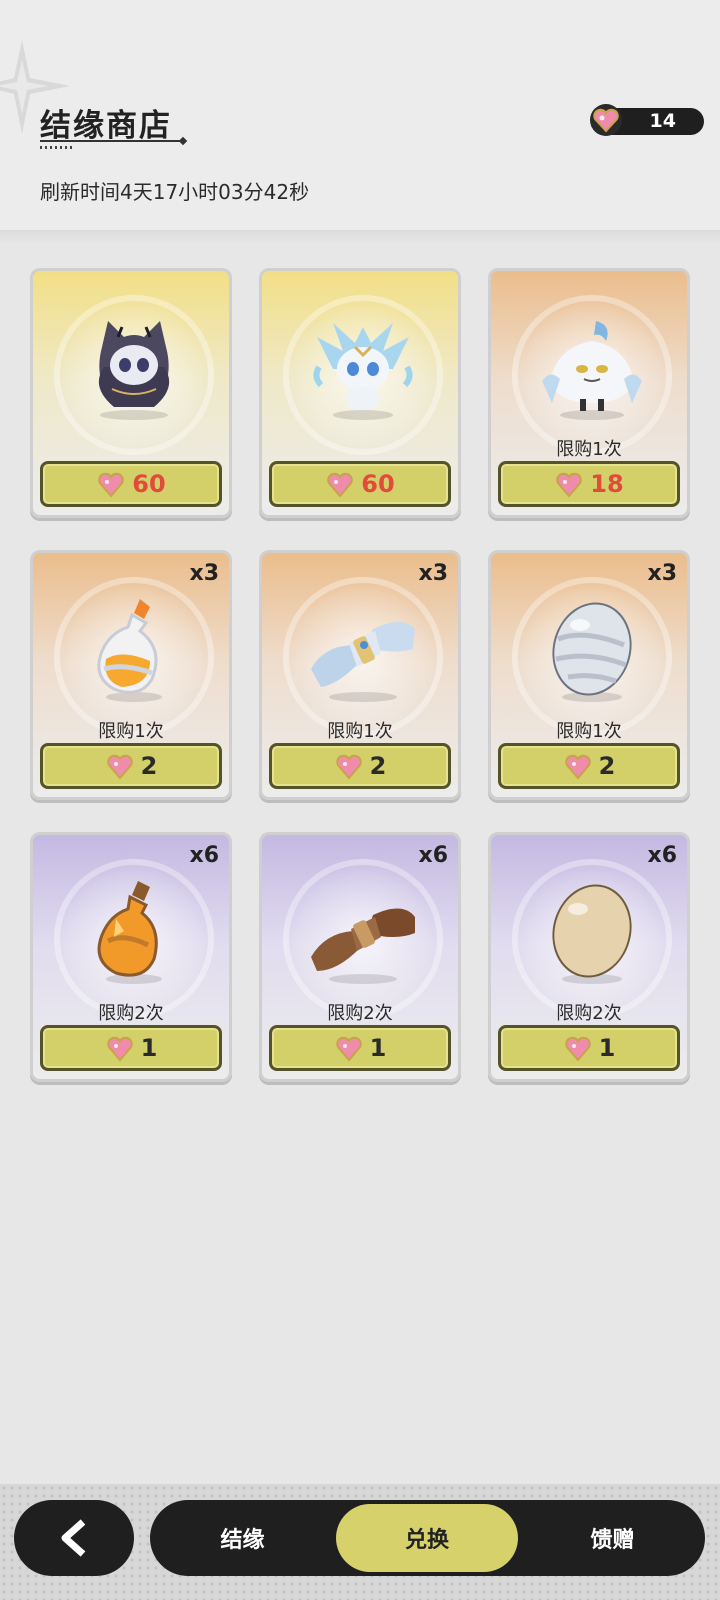  What do you see at coordinates (129, 650) in the screenshot?
I see `potion-bottle-icon` at bounding box center [129, 650].